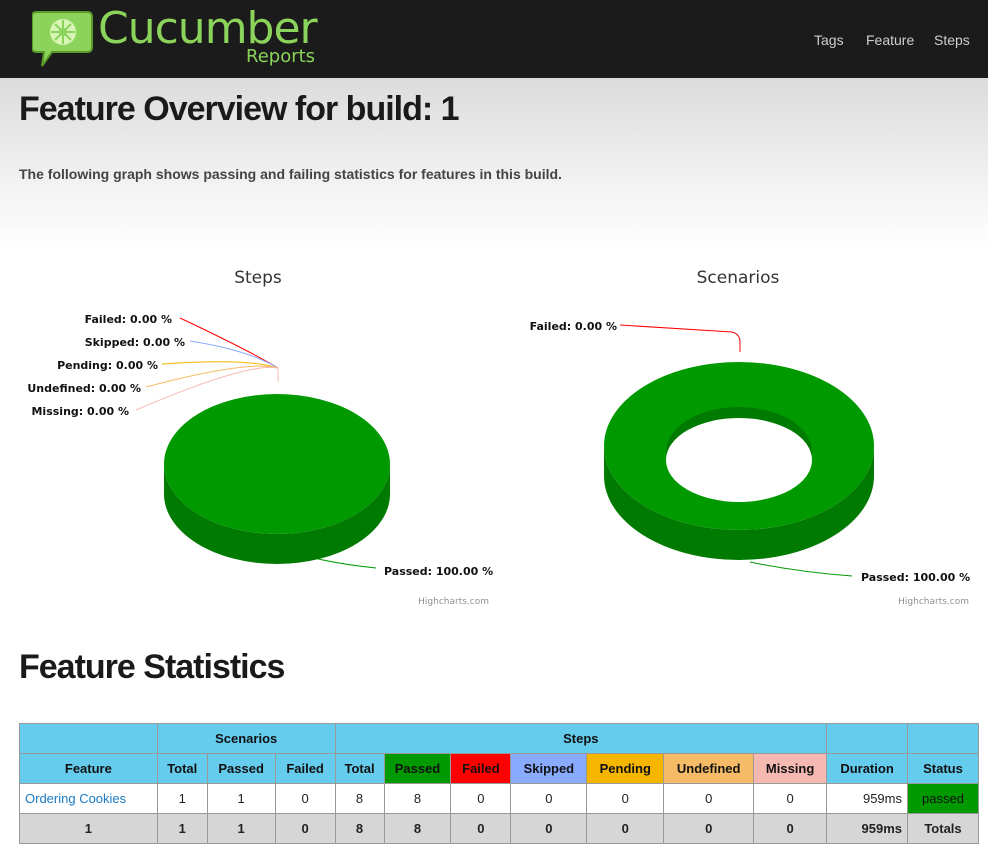 Image resolution: width=988 pixels, height=855 pixels. Describe the element at coordinates (241, 768) in the screenshot. I see `col-scenarios-passed: Passed` at that location.